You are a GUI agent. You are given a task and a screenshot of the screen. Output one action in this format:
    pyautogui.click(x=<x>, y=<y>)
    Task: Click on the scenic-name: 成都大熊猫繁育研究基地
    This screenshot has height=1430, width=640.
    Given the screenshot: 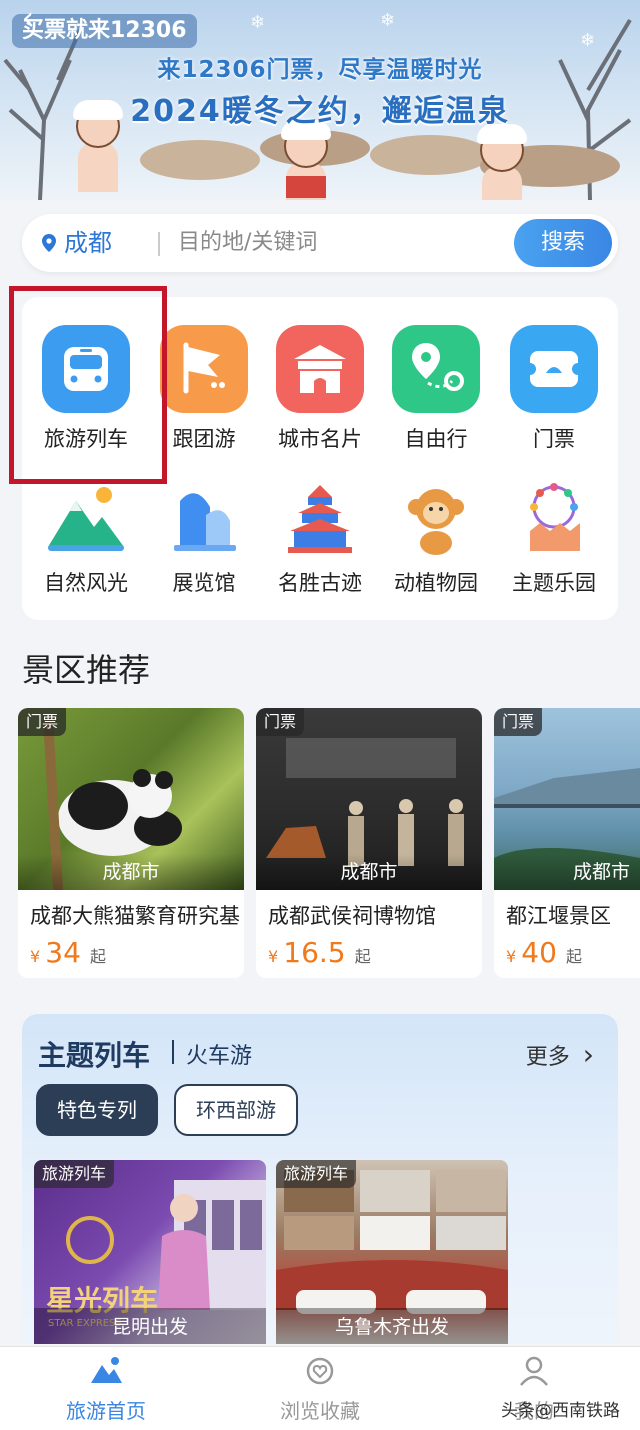 What is the action you would take?
    pyautogui.click(x=135, y=916)
    